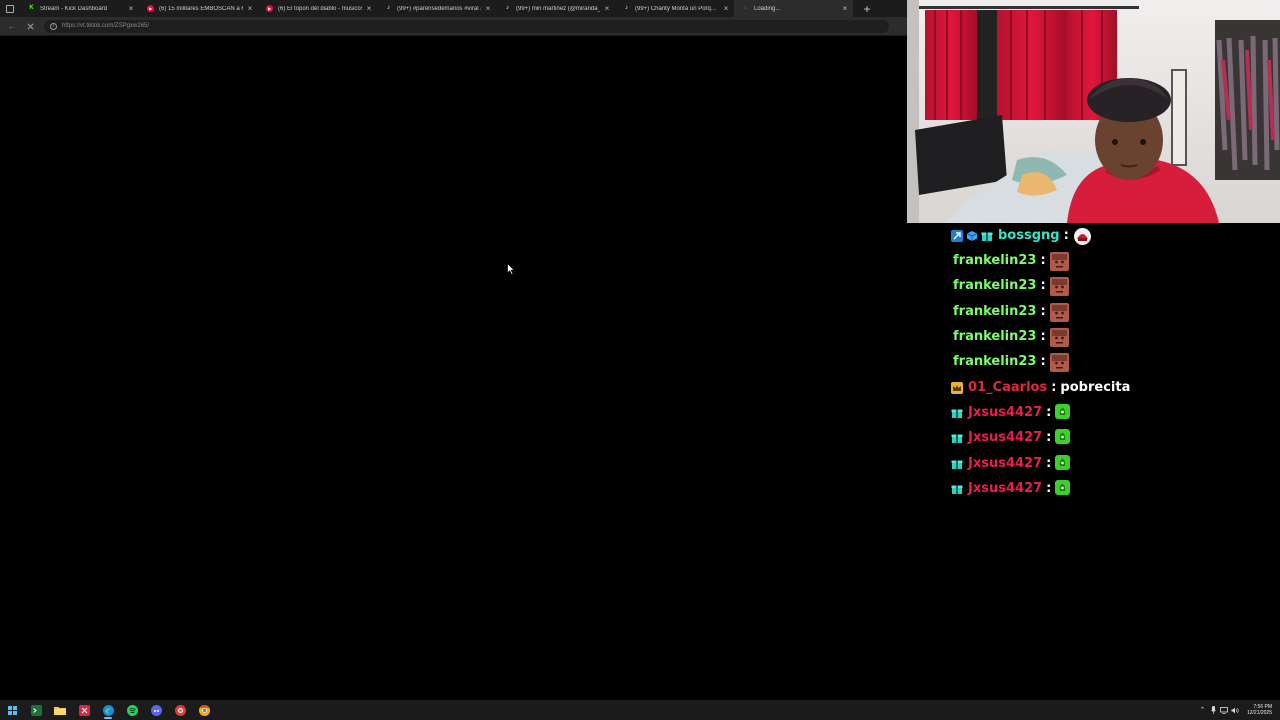 The width and height of the screenshot is (1280, 720). I want to click on spotify-icon, so click(132, 710).